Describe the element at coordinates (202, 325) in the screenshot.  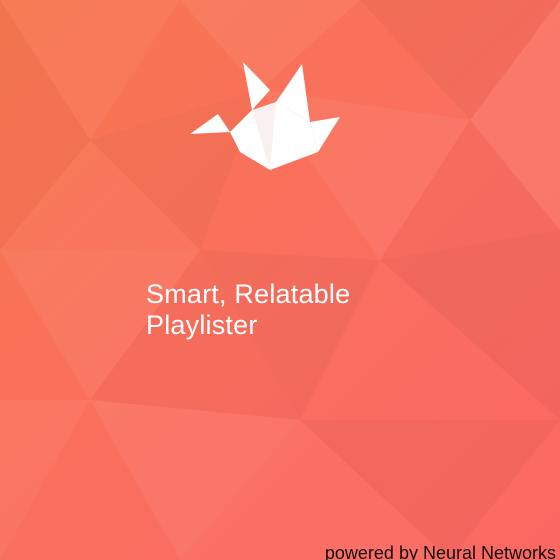
I see `tagline-line-2: Playlister` at that location.